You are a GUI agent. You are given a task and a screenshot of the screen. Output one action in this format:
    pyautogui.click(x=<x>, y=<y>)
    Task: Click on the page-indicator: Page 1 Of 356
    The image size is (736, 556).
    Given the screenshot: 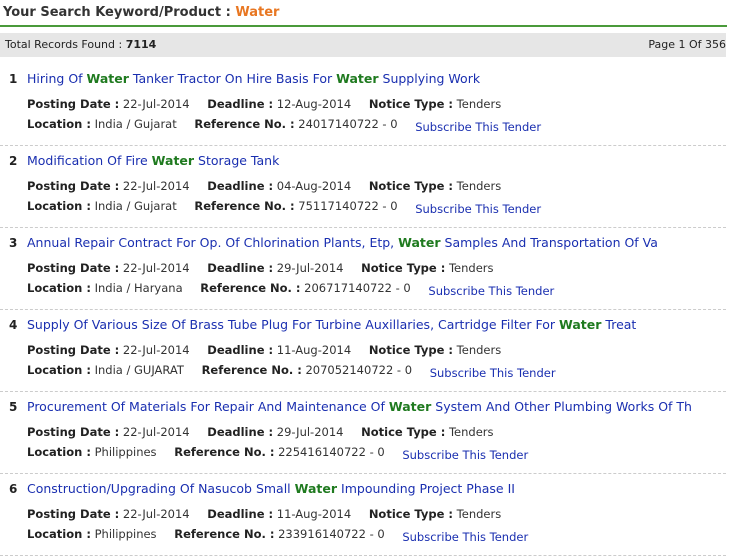 What is the action you would take?
    pyautogui.click(x=687, y=44)
    